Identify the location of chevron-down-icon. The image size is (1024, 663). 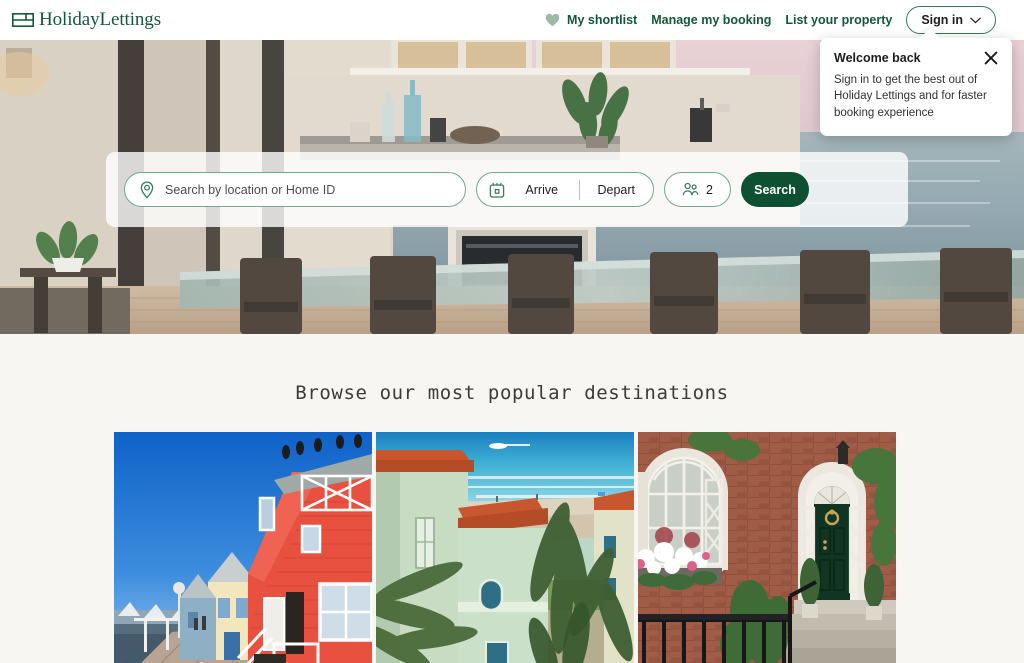
(975, 20).